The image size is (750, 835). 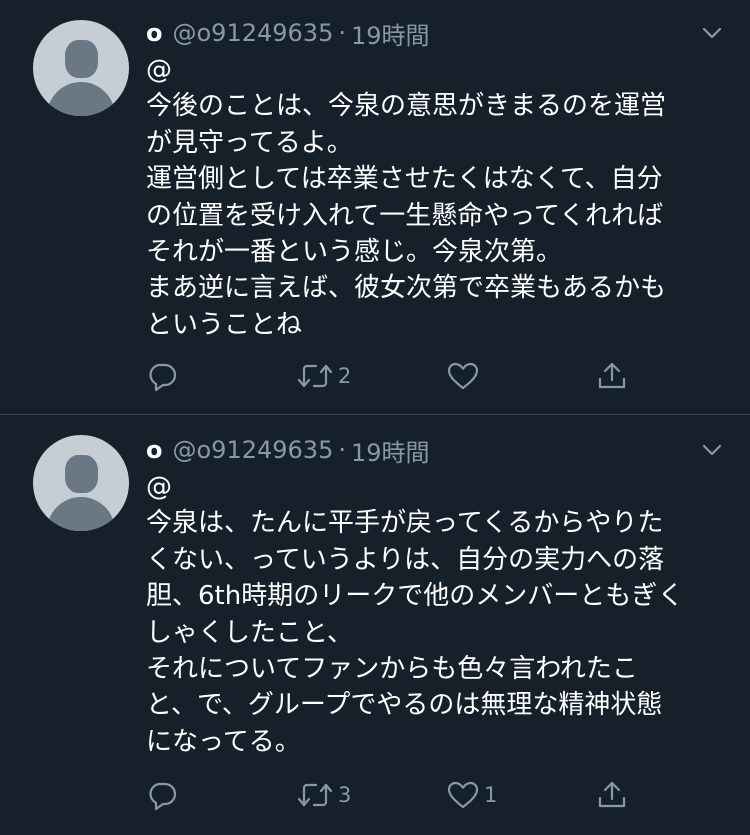 I want to click on tweet-text-line: と、で、グループでやるのは無理な精神状態, so click(x=404, y=705).